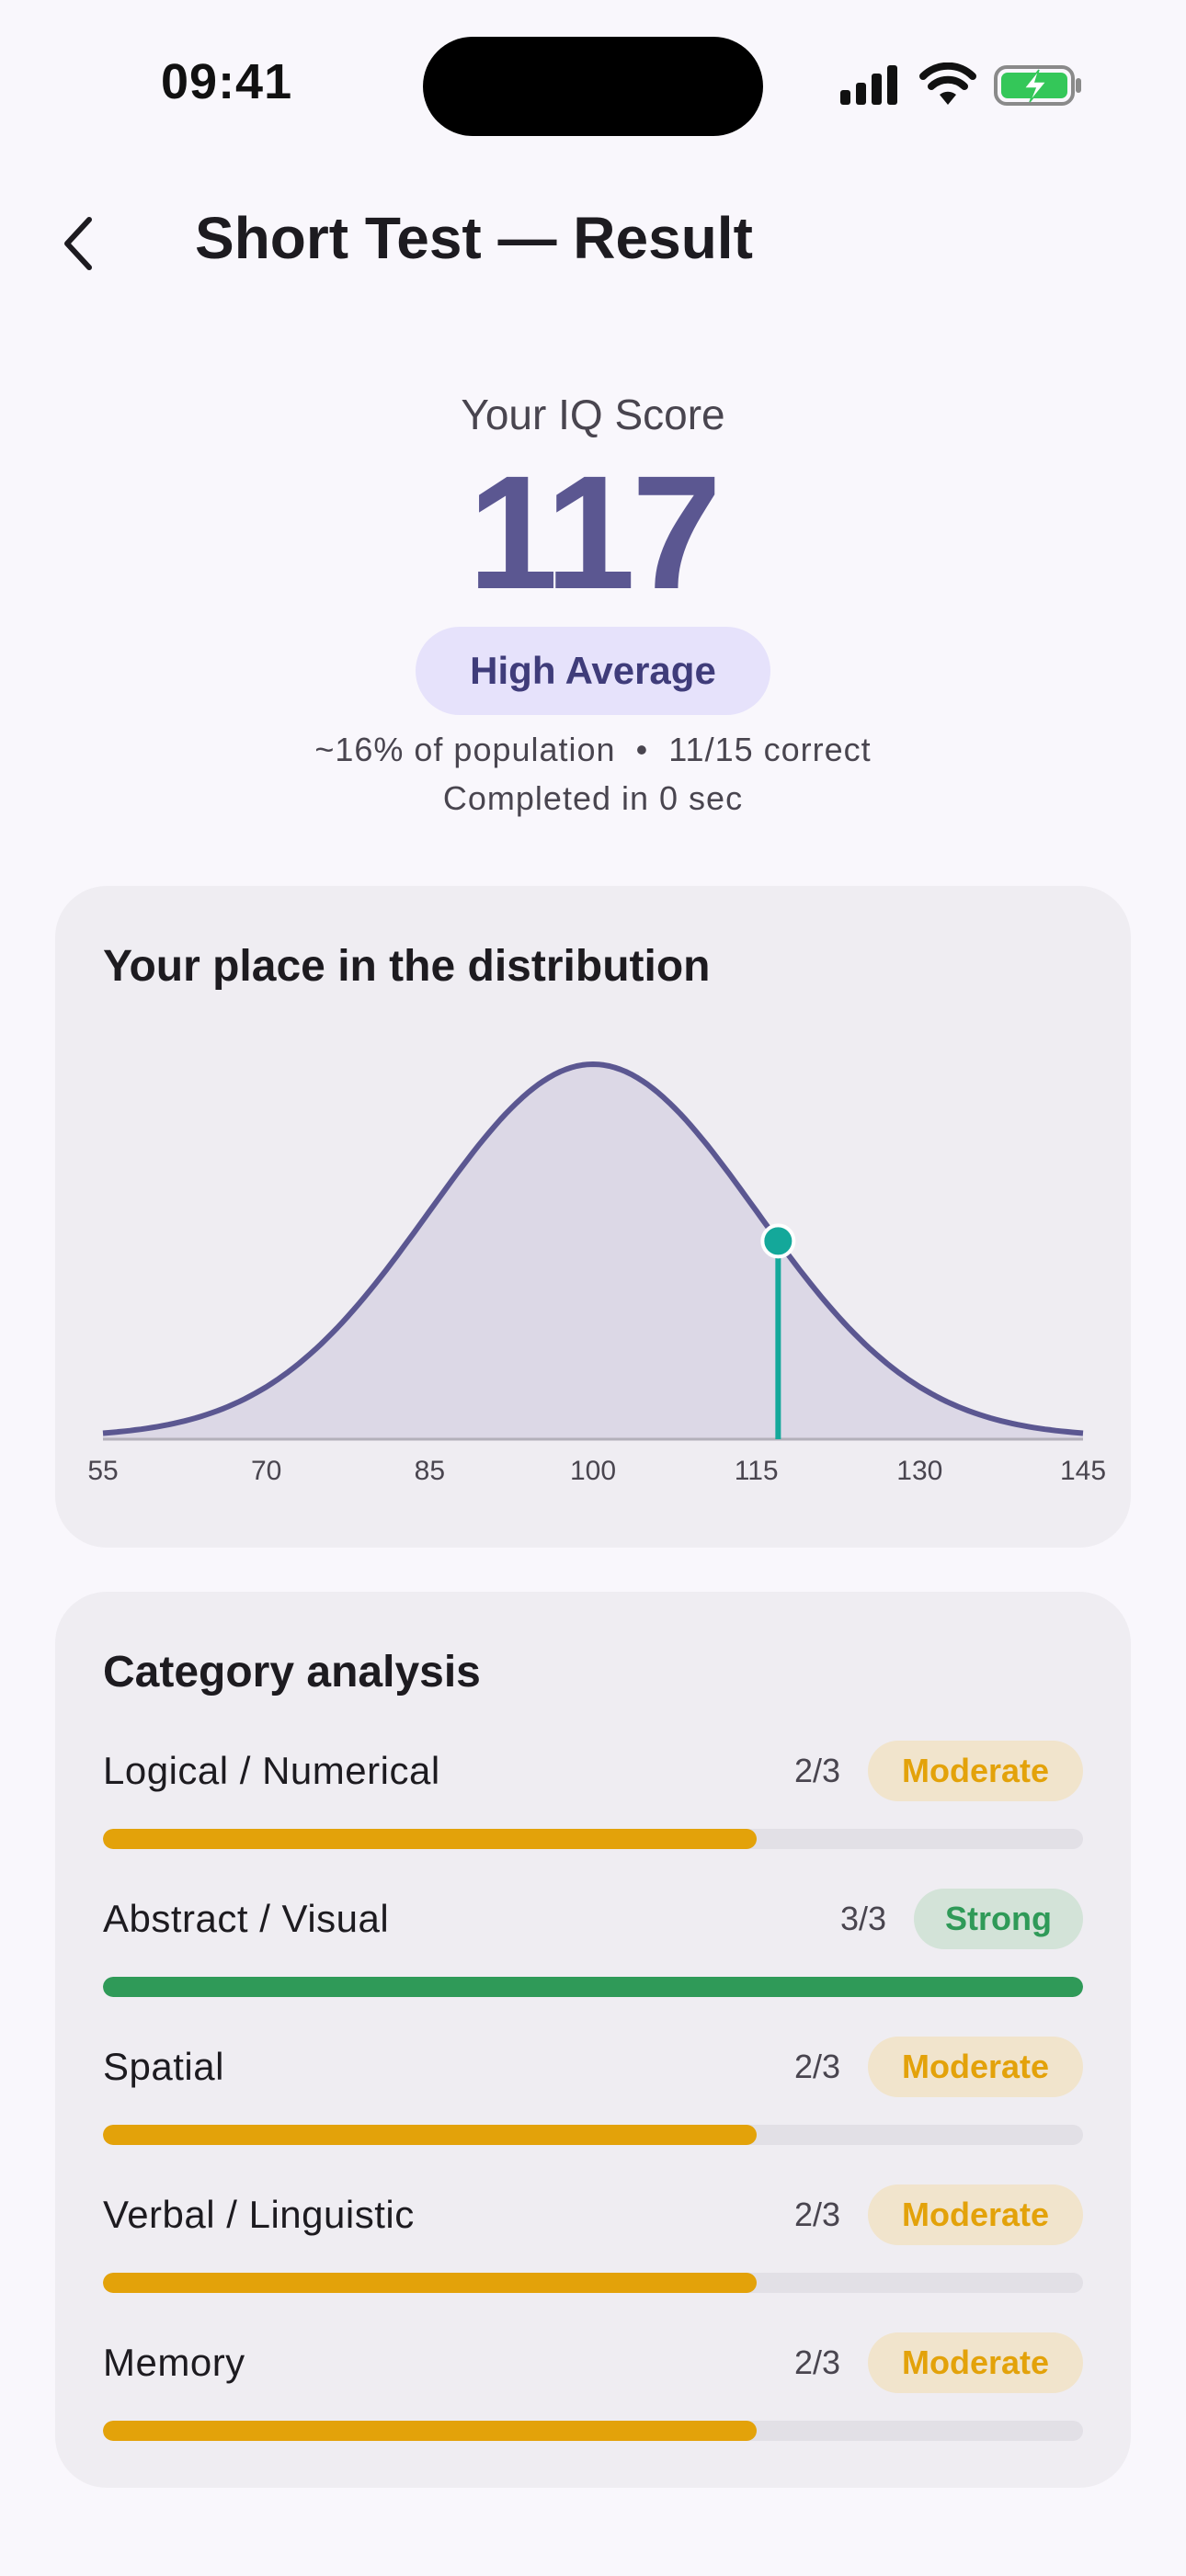 The width and height of the screenshot is (1186, 2576). Describe the element at coordinates (595, 533) in the screenshot. I see `iq-score-value: 117` at that location.